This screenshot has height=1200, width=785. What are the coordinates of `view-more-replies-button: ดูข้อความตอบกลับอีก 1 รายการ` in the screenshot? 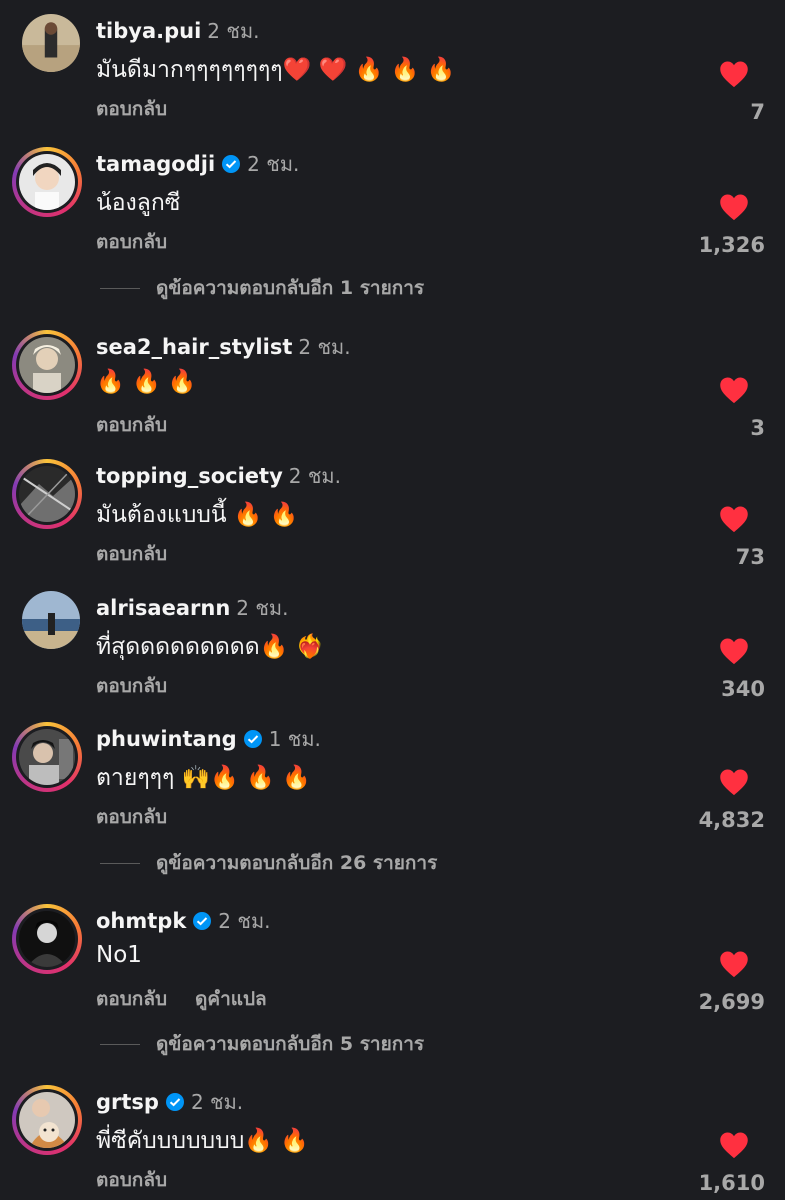 It's located at (262, 288).